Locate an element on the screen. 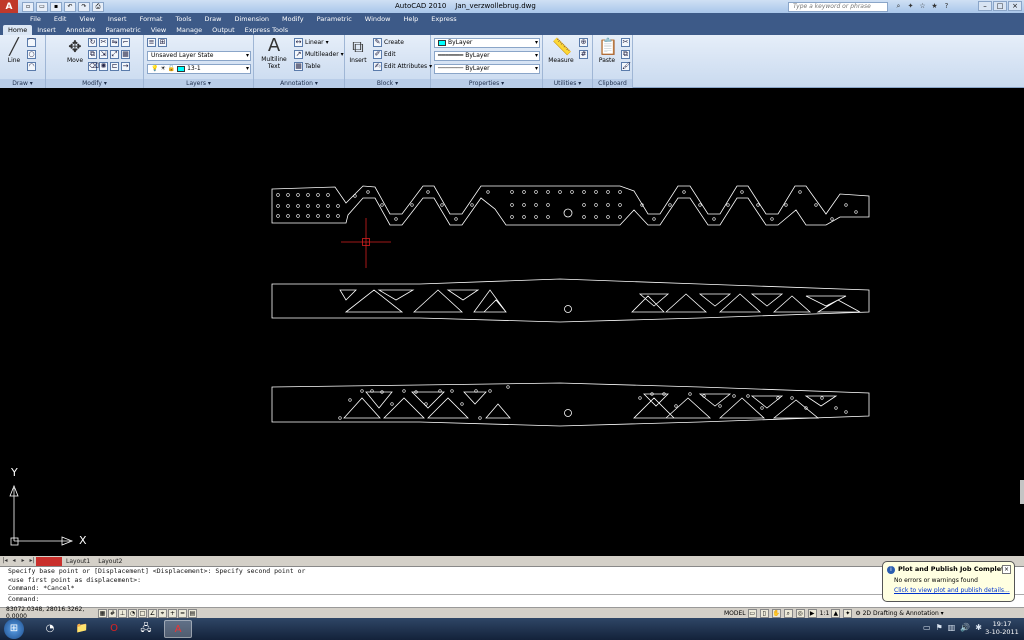 This screenshot has width=1024, height=640. menu-parametric: Parametric is located at coordinates (334, 19).